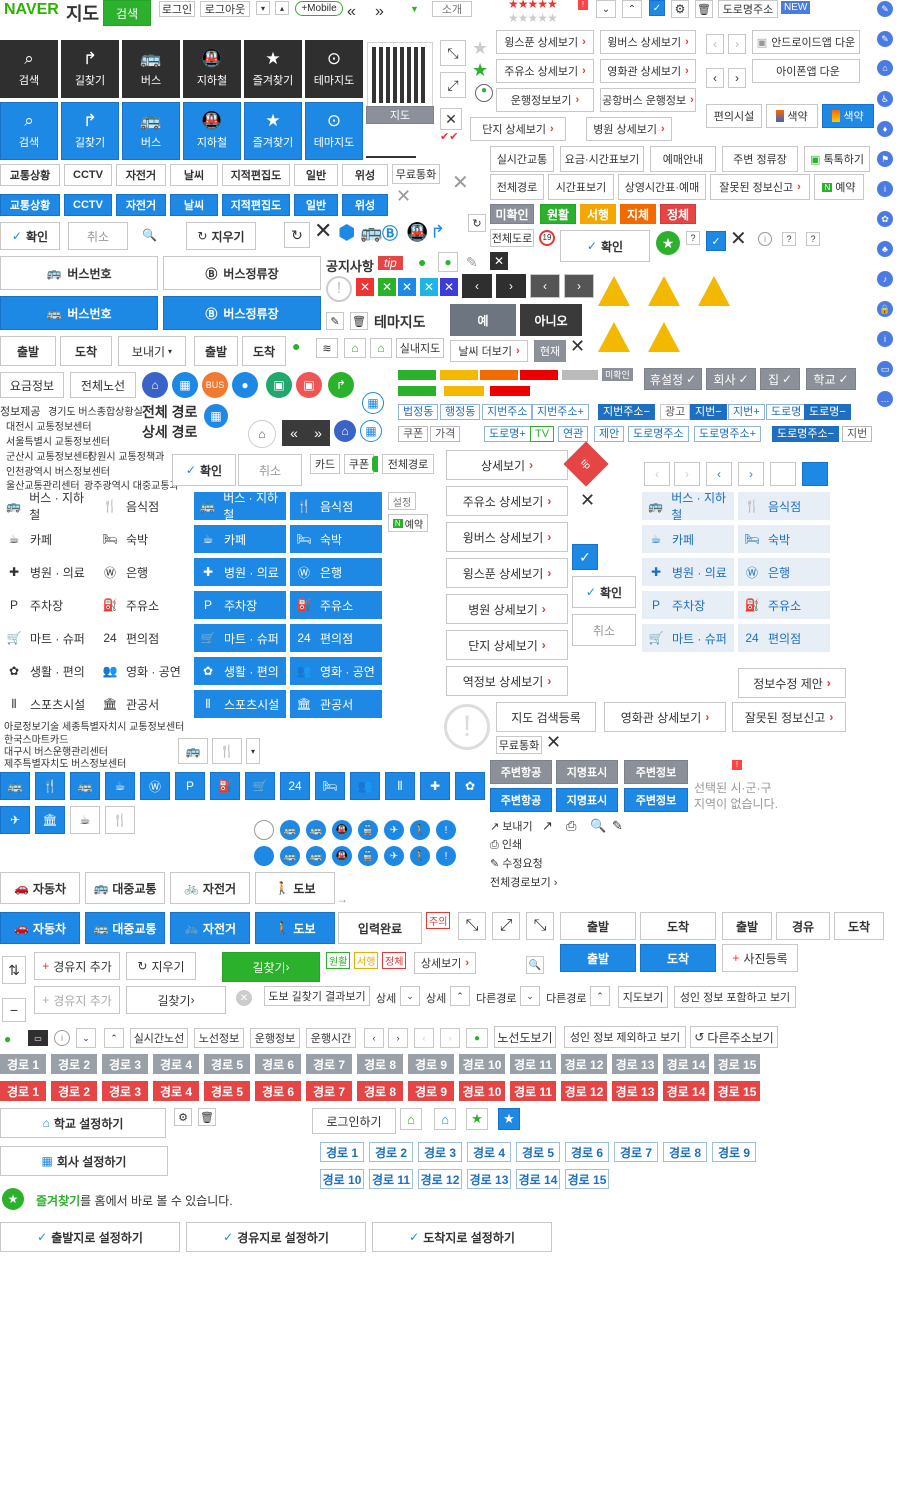  I want to click on plane-c-icon-2: ✈, so click(394, 856).